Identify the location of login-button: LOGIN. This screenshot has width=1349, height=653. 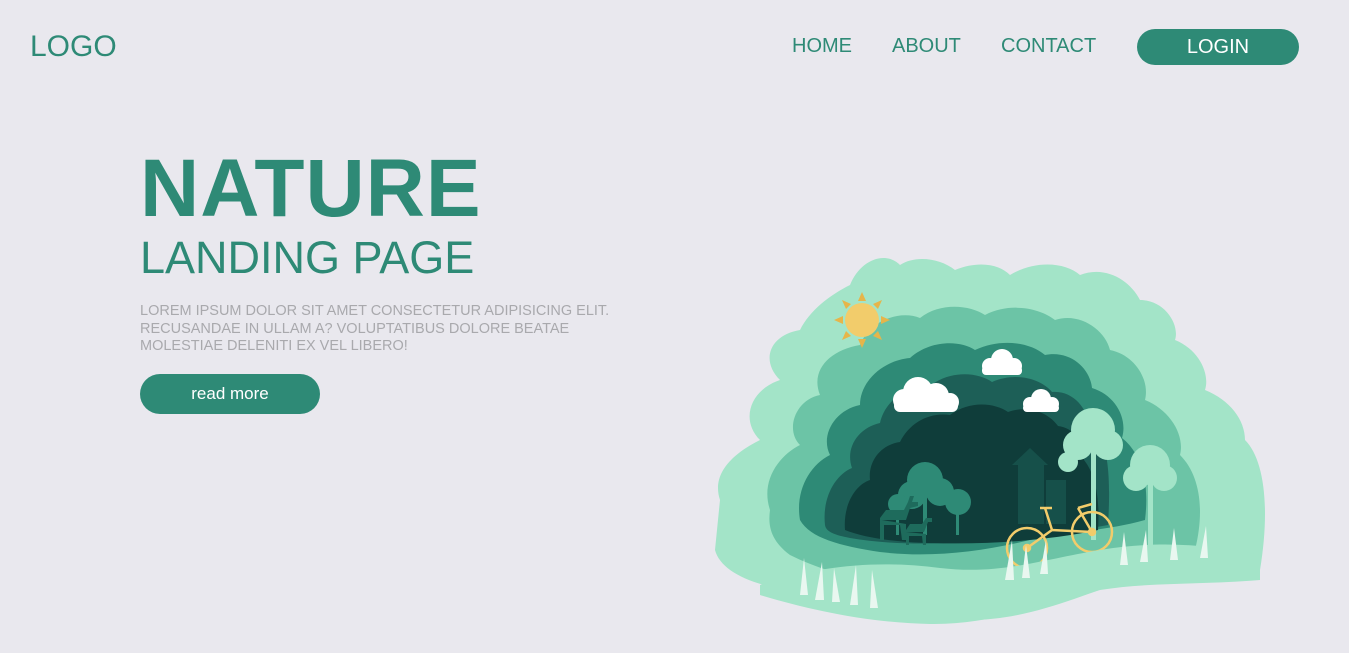
(1218, 47).